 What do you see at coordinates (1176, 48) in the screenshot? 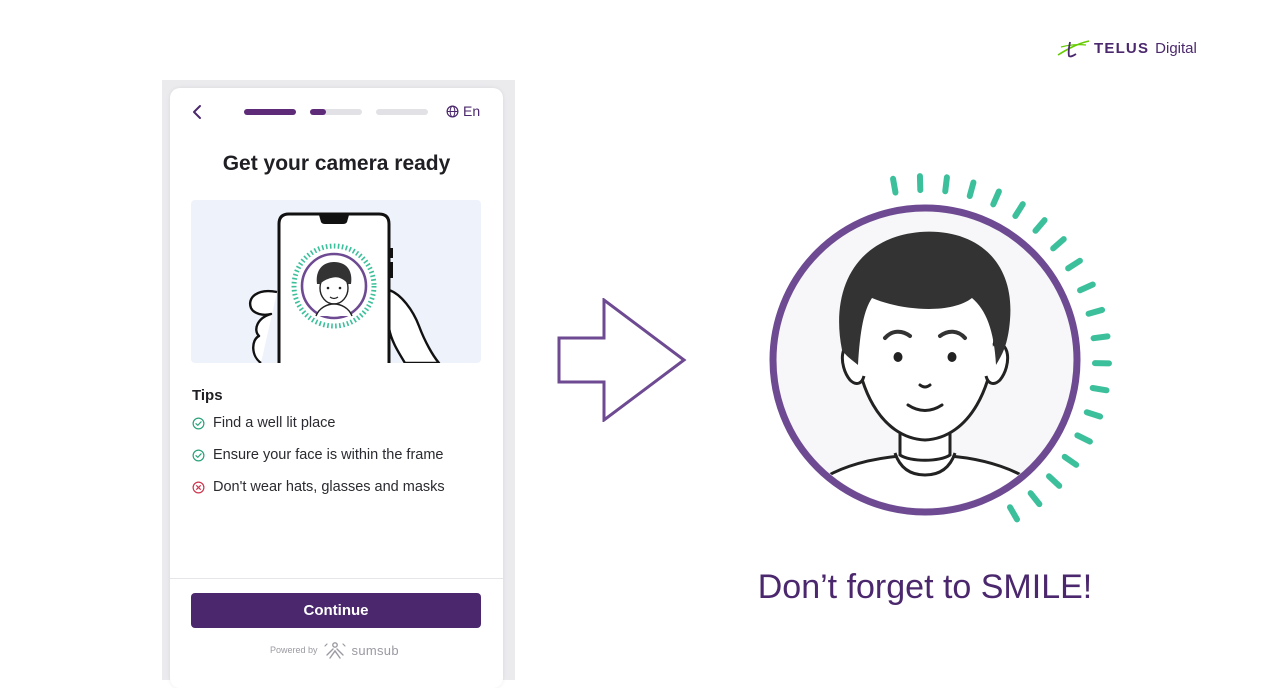
I see `brand-subtitle: Digital` at bounding box center [1176, 48].